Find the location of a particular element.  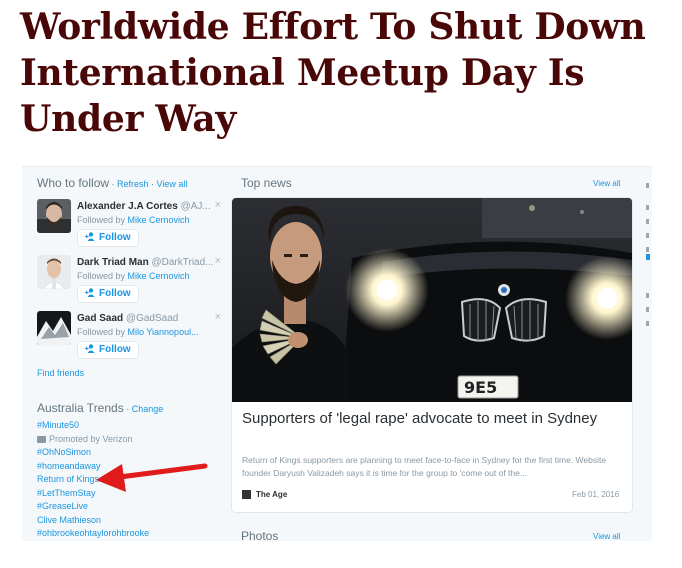

photos-view-all-link: View all is located at coordinates (606, 536).